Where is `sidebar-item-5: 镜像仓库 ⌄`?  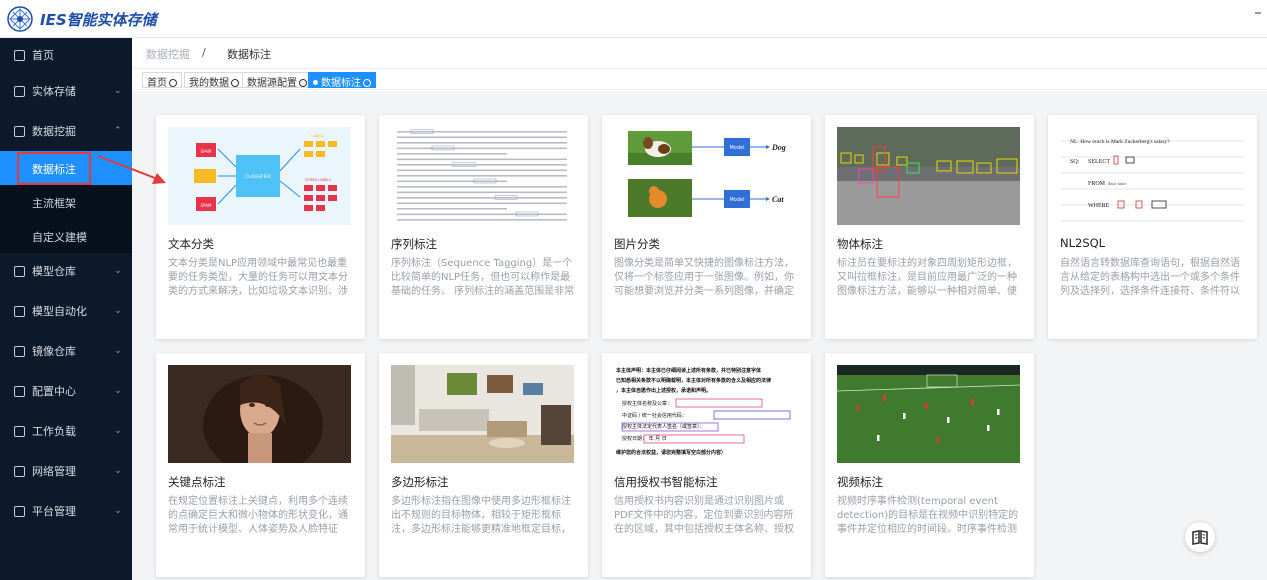
sidebar-item-5: 镜像仓库 ⌄ is located at coordinates (66, 351).